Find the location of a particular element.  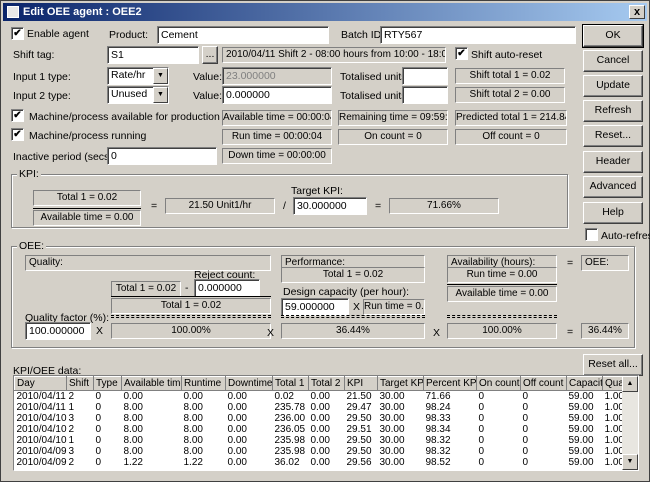

design-capacity-input: 59.000000 is located at coordinates (315, 307).